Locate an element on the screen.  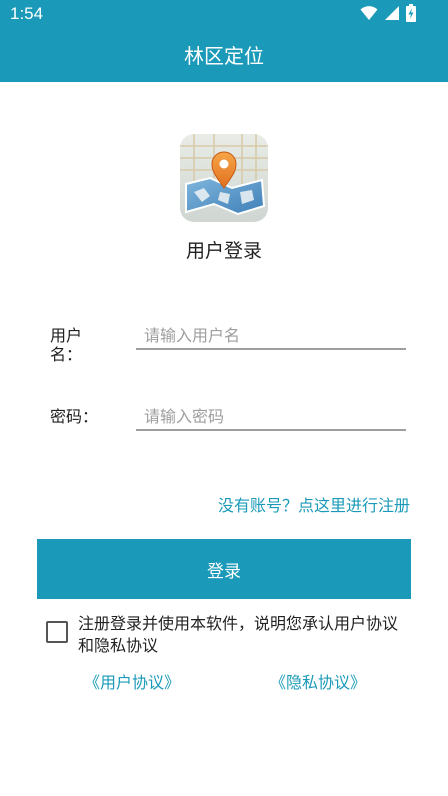
username-label-line2: 名： is located at coordinates (66, 354).